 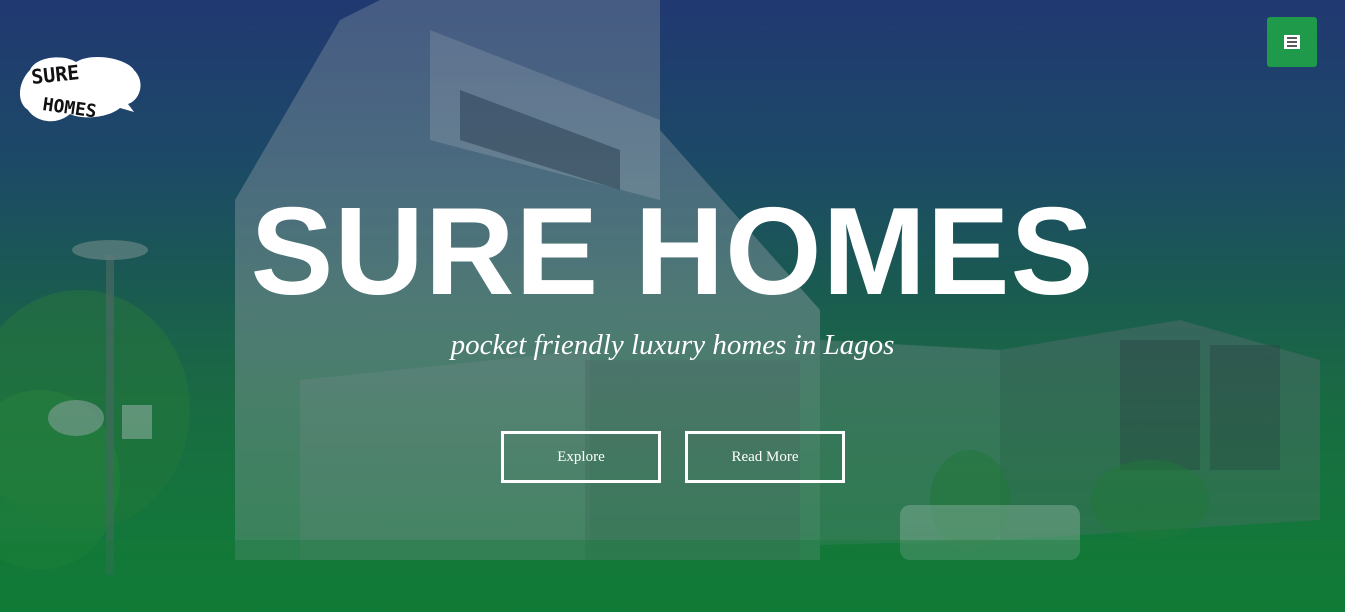 What do you see at coordinates (765, 457) in the screenshot?
I see `read-more-button: Read More` at bounding box center [765, 457].